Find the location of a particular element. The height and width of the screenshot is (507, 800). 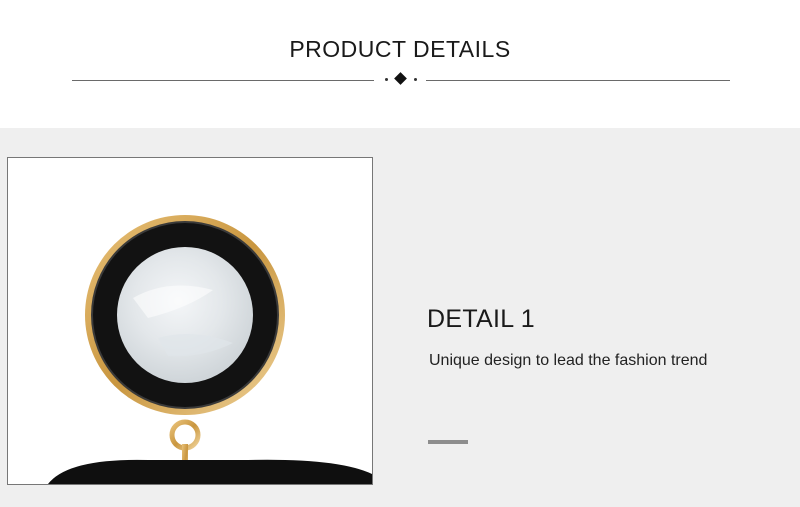

divider-right is located at coordinates (578, 80).